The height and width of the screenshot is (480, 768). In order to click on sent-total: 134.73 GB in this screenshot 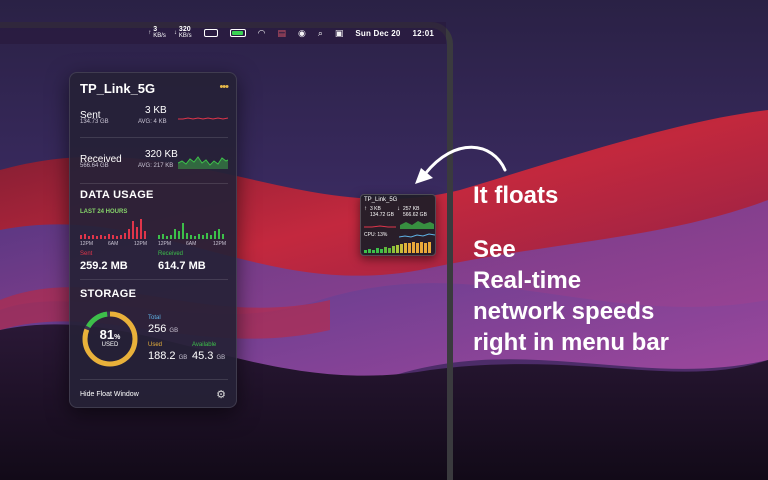, I will do `click(94, 122)`.